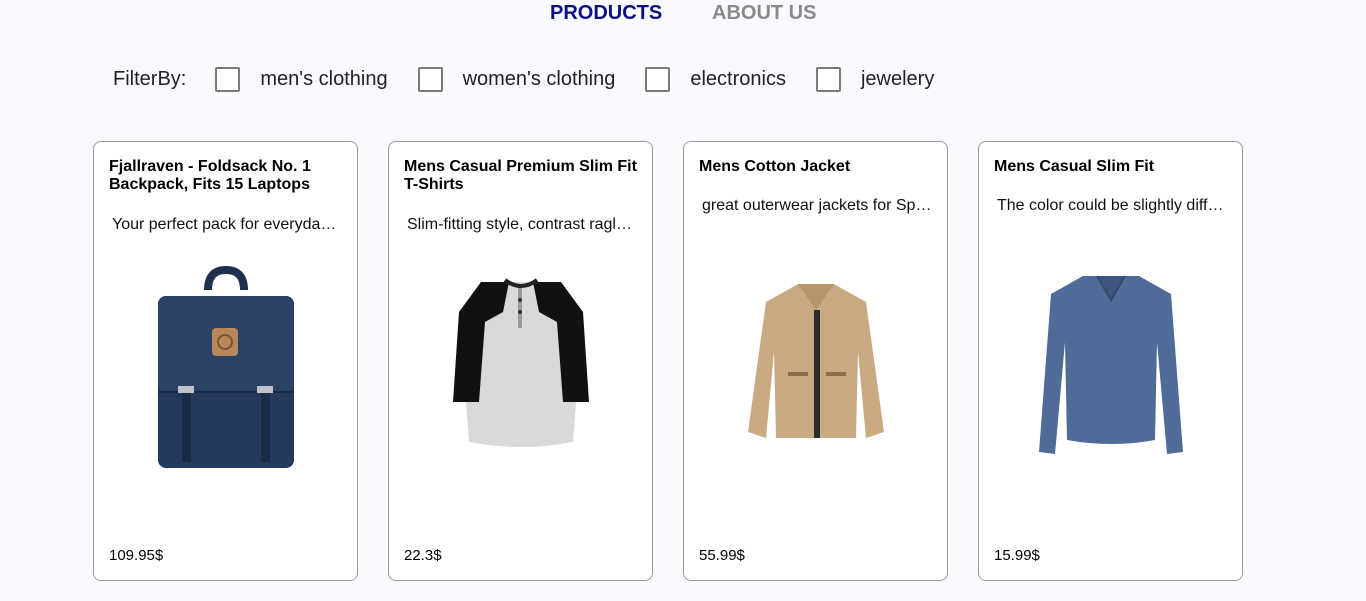  What do you see at coordinates (1074, 166) in the screenshot?
I see `product-title: Mens Casual Slim Fit` at bounding box center [1074, 166].